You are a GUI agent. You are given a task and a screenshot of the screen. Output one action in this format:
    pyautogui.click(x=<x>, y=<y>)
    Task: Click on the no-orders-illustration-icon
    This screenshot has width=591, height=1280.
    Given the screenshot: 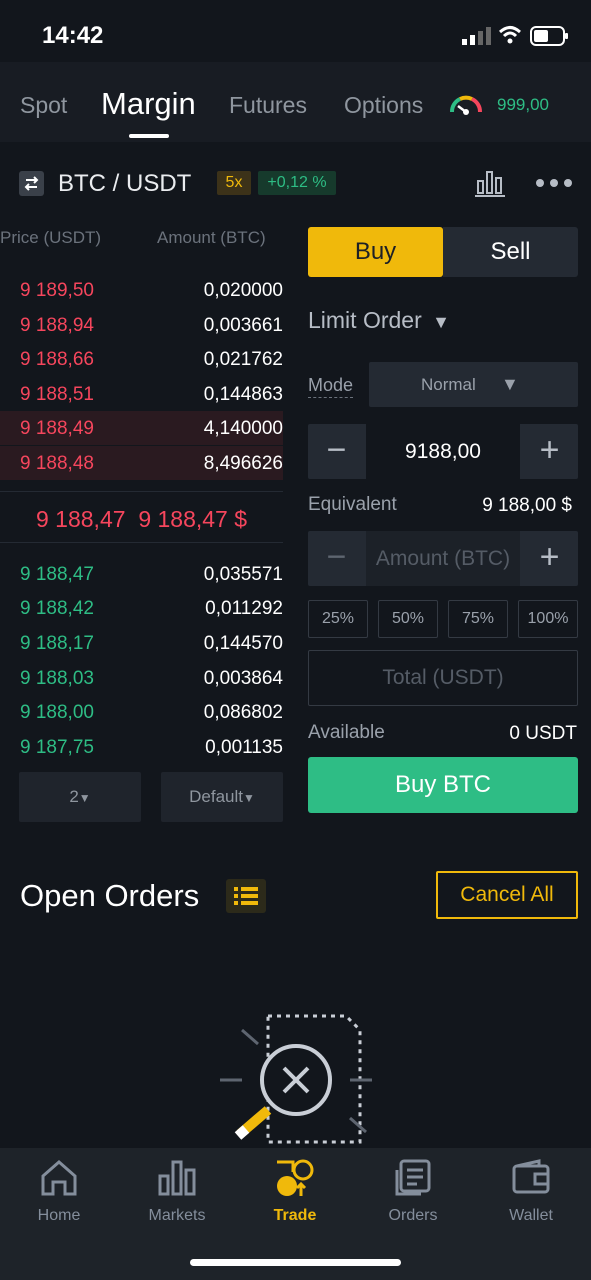 What is the action you would take?
    pyautogui.click(x=296, y=1079)
    